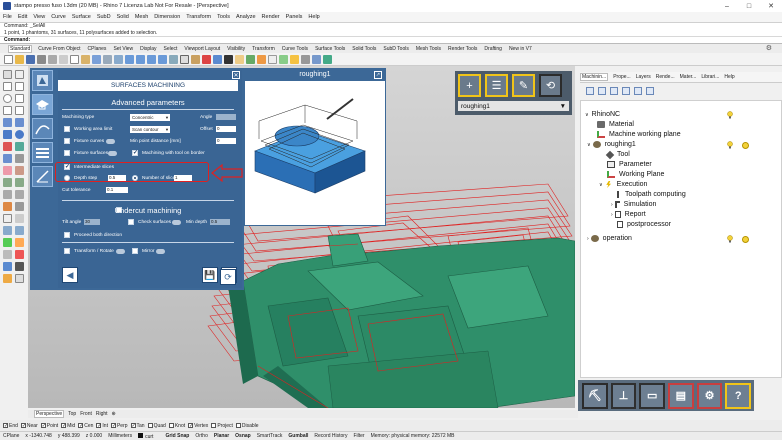 The width and height of the screenshot is (782, 440). I want to click on analyze-icon, so click(283, 59).